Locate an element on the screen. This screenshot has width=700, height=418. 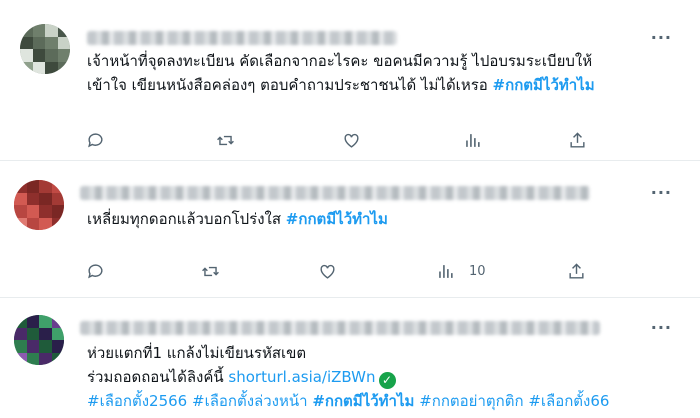
verified-check-icon: ✓ is located at coordinates (387, 380).